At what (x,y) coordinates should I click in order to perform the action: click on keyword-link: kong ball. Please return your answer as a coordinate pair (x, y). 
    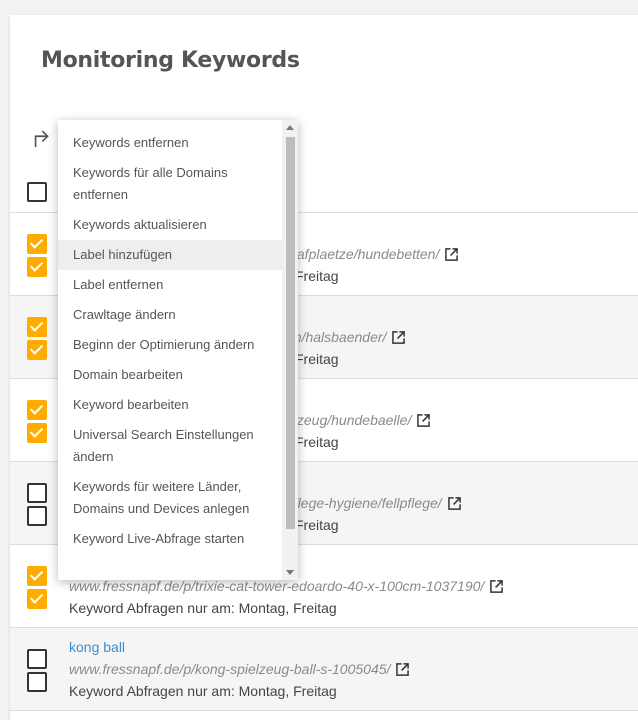
    Looking at the image, I should click on (97, 647).